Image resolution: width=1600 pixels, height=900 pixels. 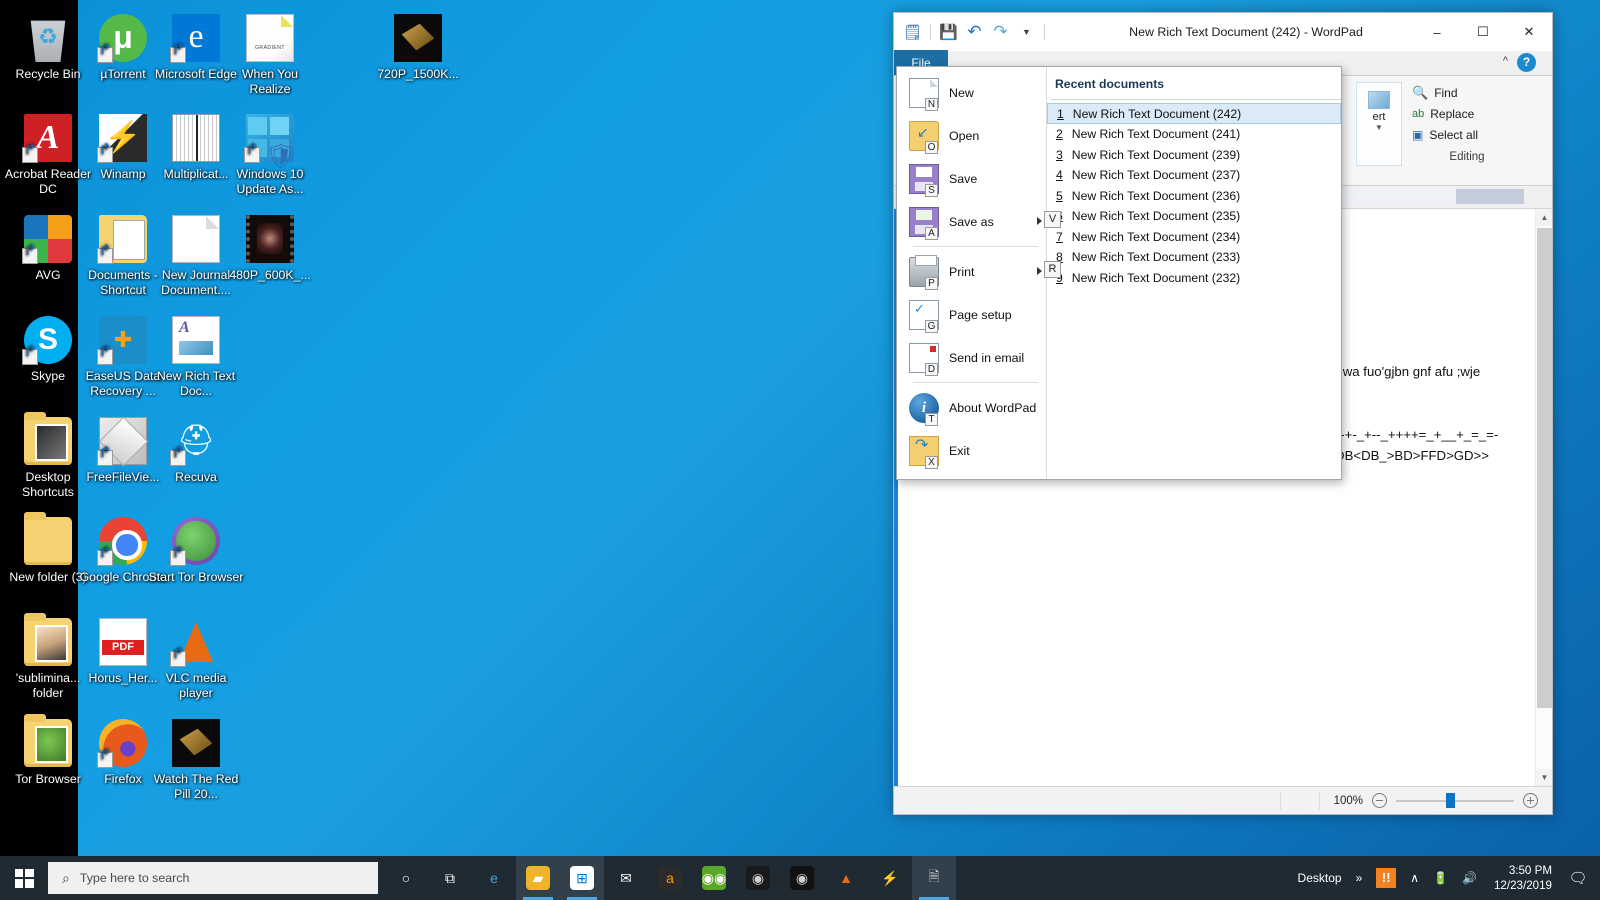 What do you see at coordinates (1526, 62) in the screenshot?
I see `help-icon: ?` at bounding box center [1526, 62].